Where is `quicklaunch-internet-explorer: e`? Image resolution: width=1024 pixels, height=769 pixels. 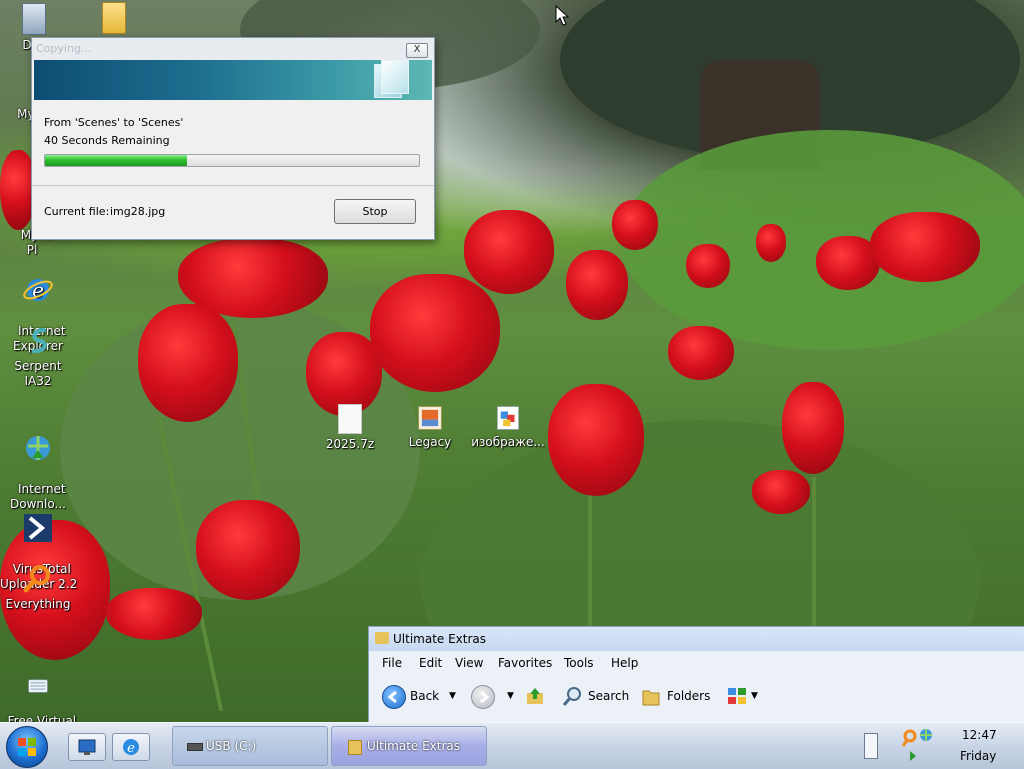 quicklaunch-internet-explorer: e is located at coordinates (131, 747).